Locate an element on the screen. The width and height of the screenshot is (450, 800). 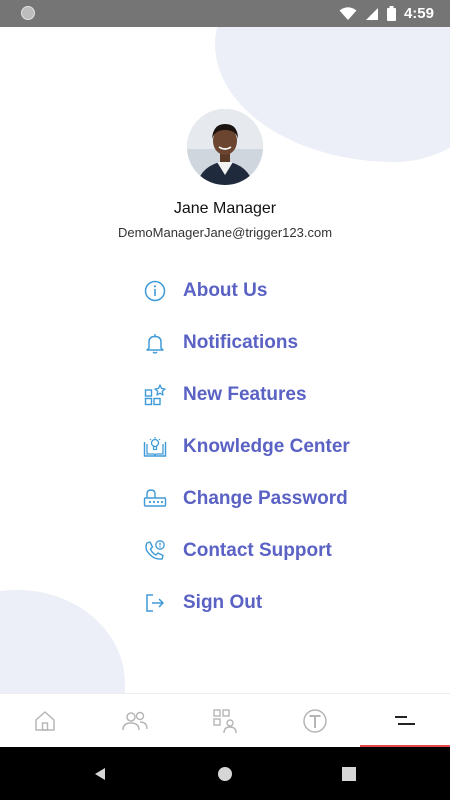
menu-item-change-password: Change Password is located at coordinates (283, 499).